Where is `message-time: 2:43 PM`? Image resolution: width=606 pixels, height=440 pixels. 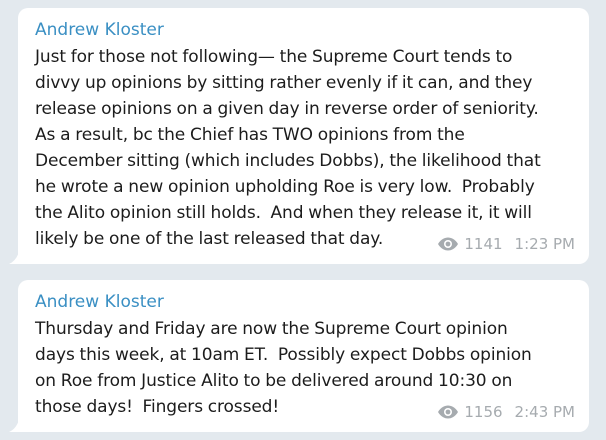 message-time: 2:43 PM is located at coordinates (544, 412).